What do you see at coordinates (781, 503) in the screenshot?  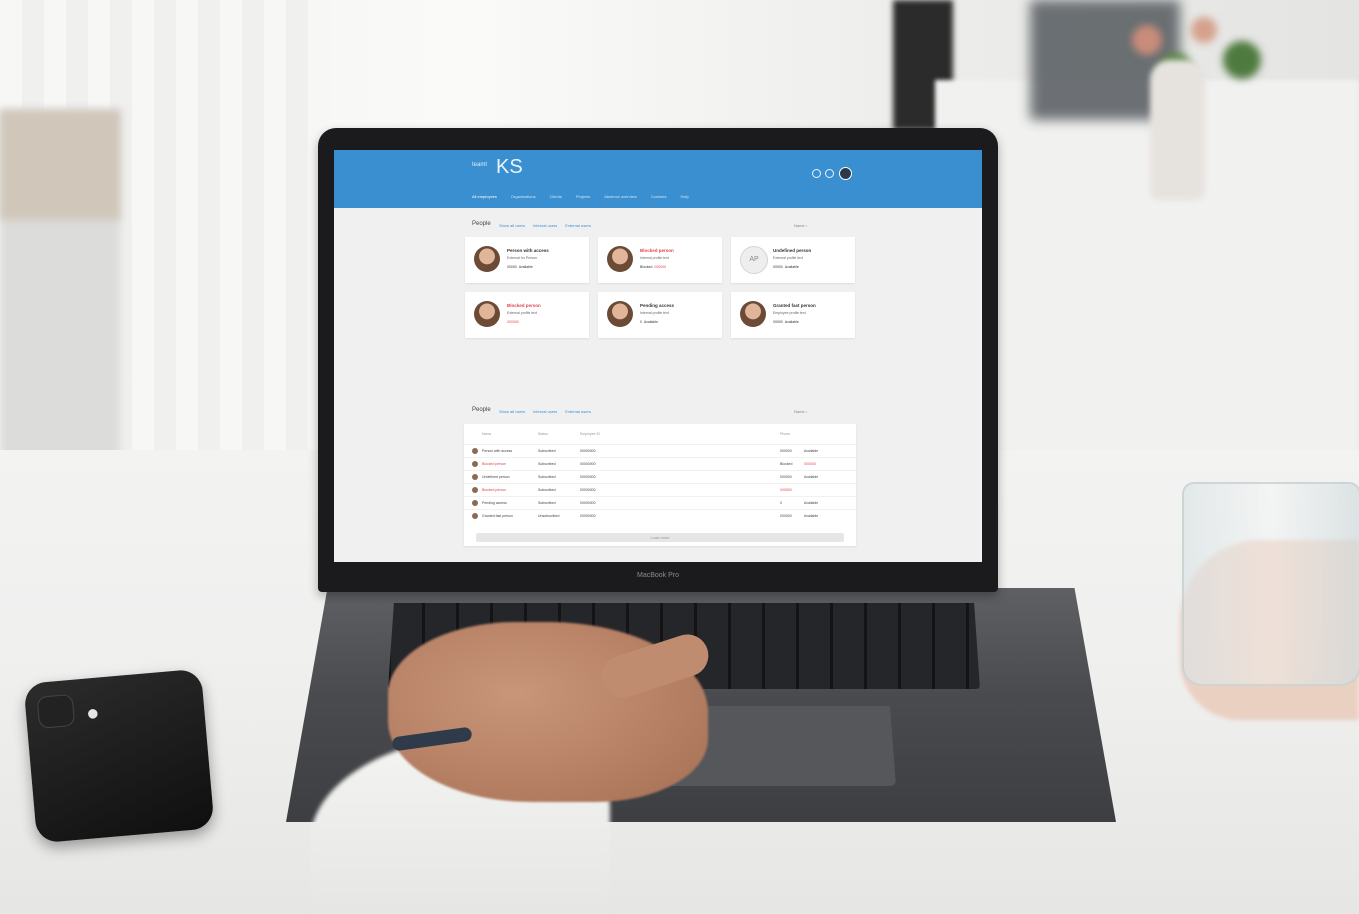 I see `row-phone: 0` at bounding box center [781, 503].